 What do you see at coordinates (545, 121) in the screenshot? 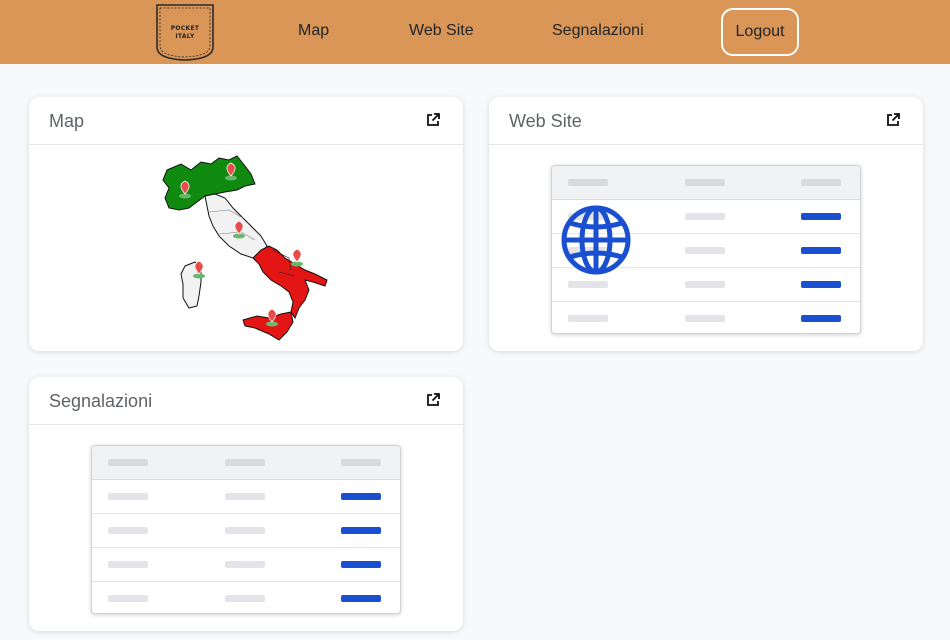
I see `card-title: Web Site` at bounding box center [545, 121].